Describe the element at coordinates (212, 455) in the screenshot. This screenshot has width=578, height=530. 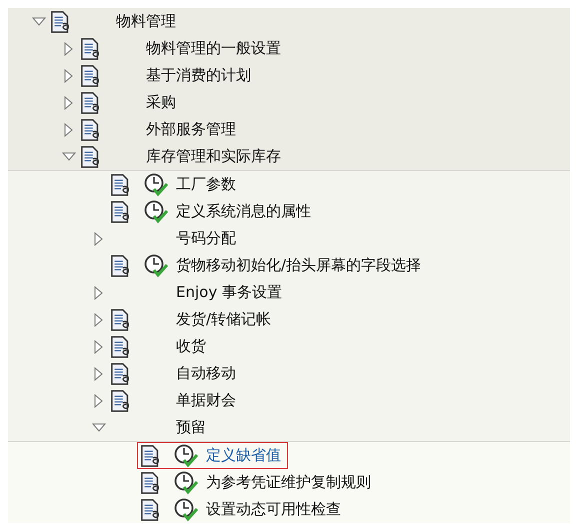
I see `selected-tree-item: 定义缺省值` at that location.